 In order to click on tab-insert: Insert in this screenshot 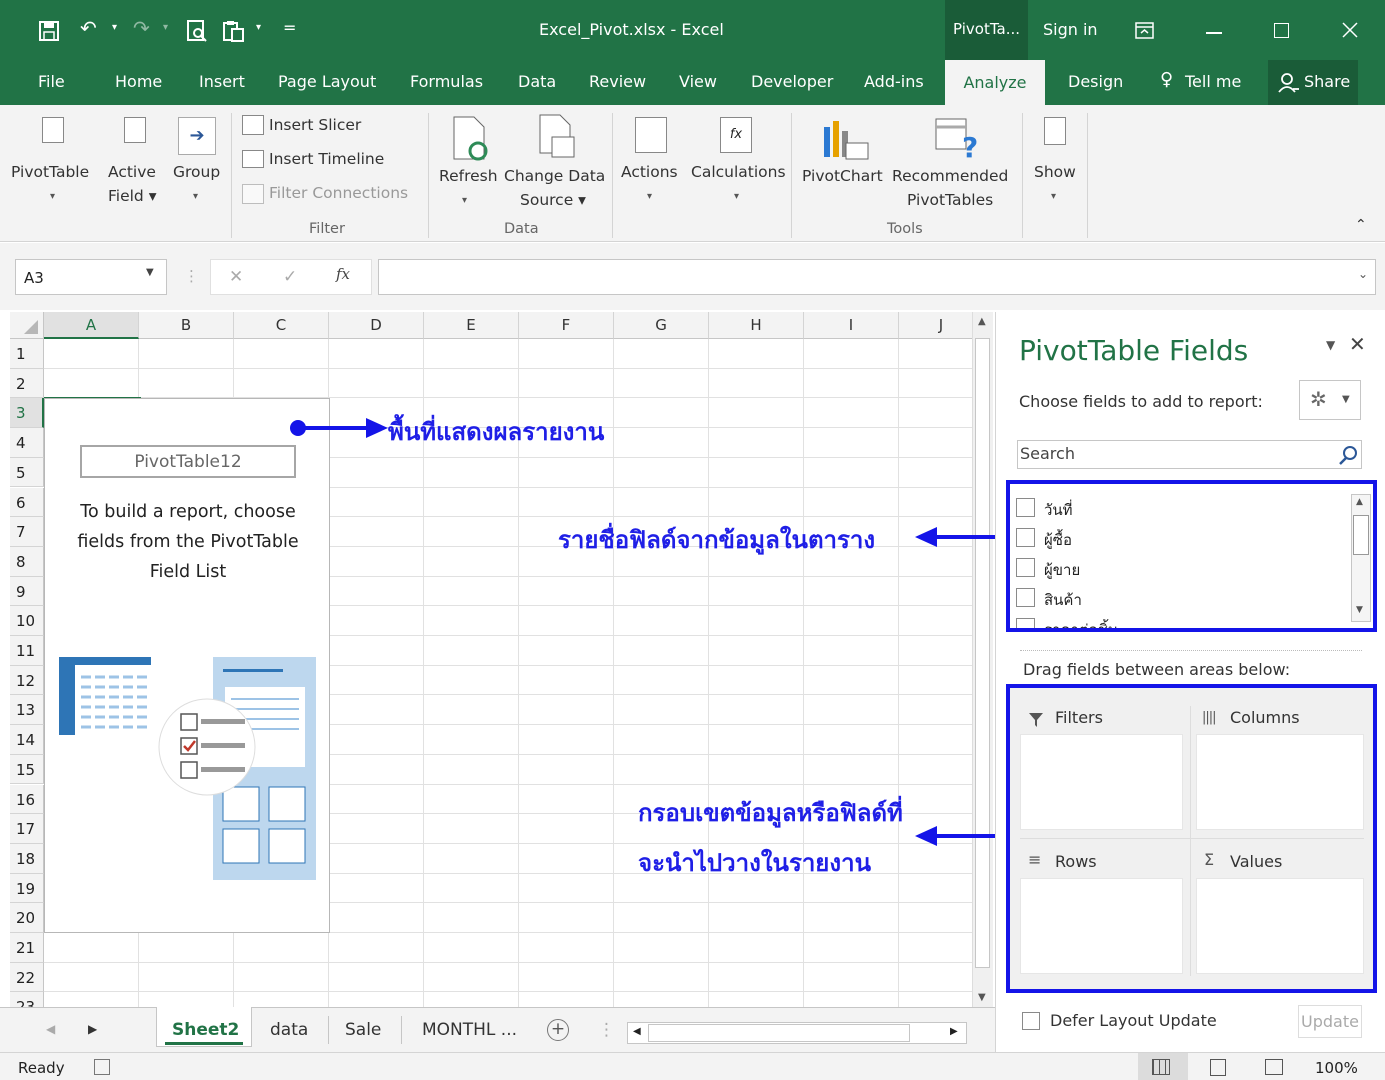, I will do `click(222, 81)`.